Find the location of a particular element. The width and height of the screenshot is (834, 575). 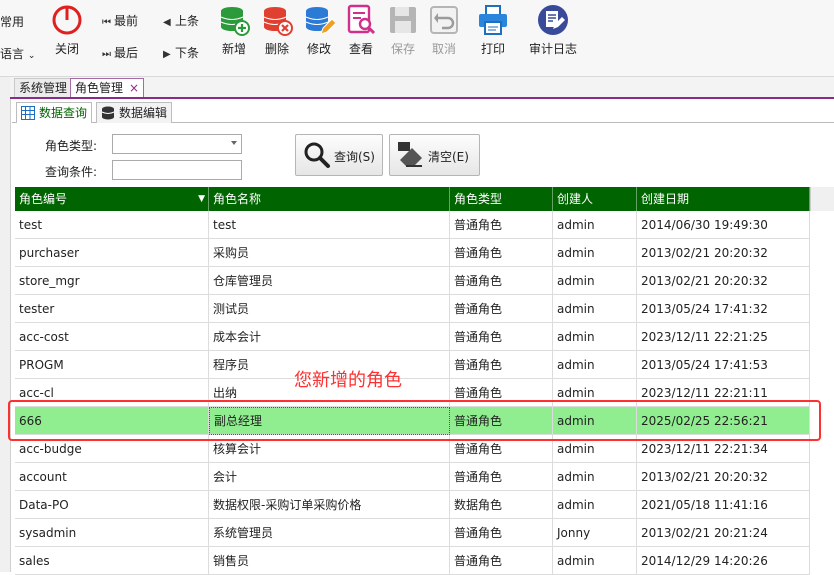

nav-first-label: 最前 is located at coordinates (126, 21).